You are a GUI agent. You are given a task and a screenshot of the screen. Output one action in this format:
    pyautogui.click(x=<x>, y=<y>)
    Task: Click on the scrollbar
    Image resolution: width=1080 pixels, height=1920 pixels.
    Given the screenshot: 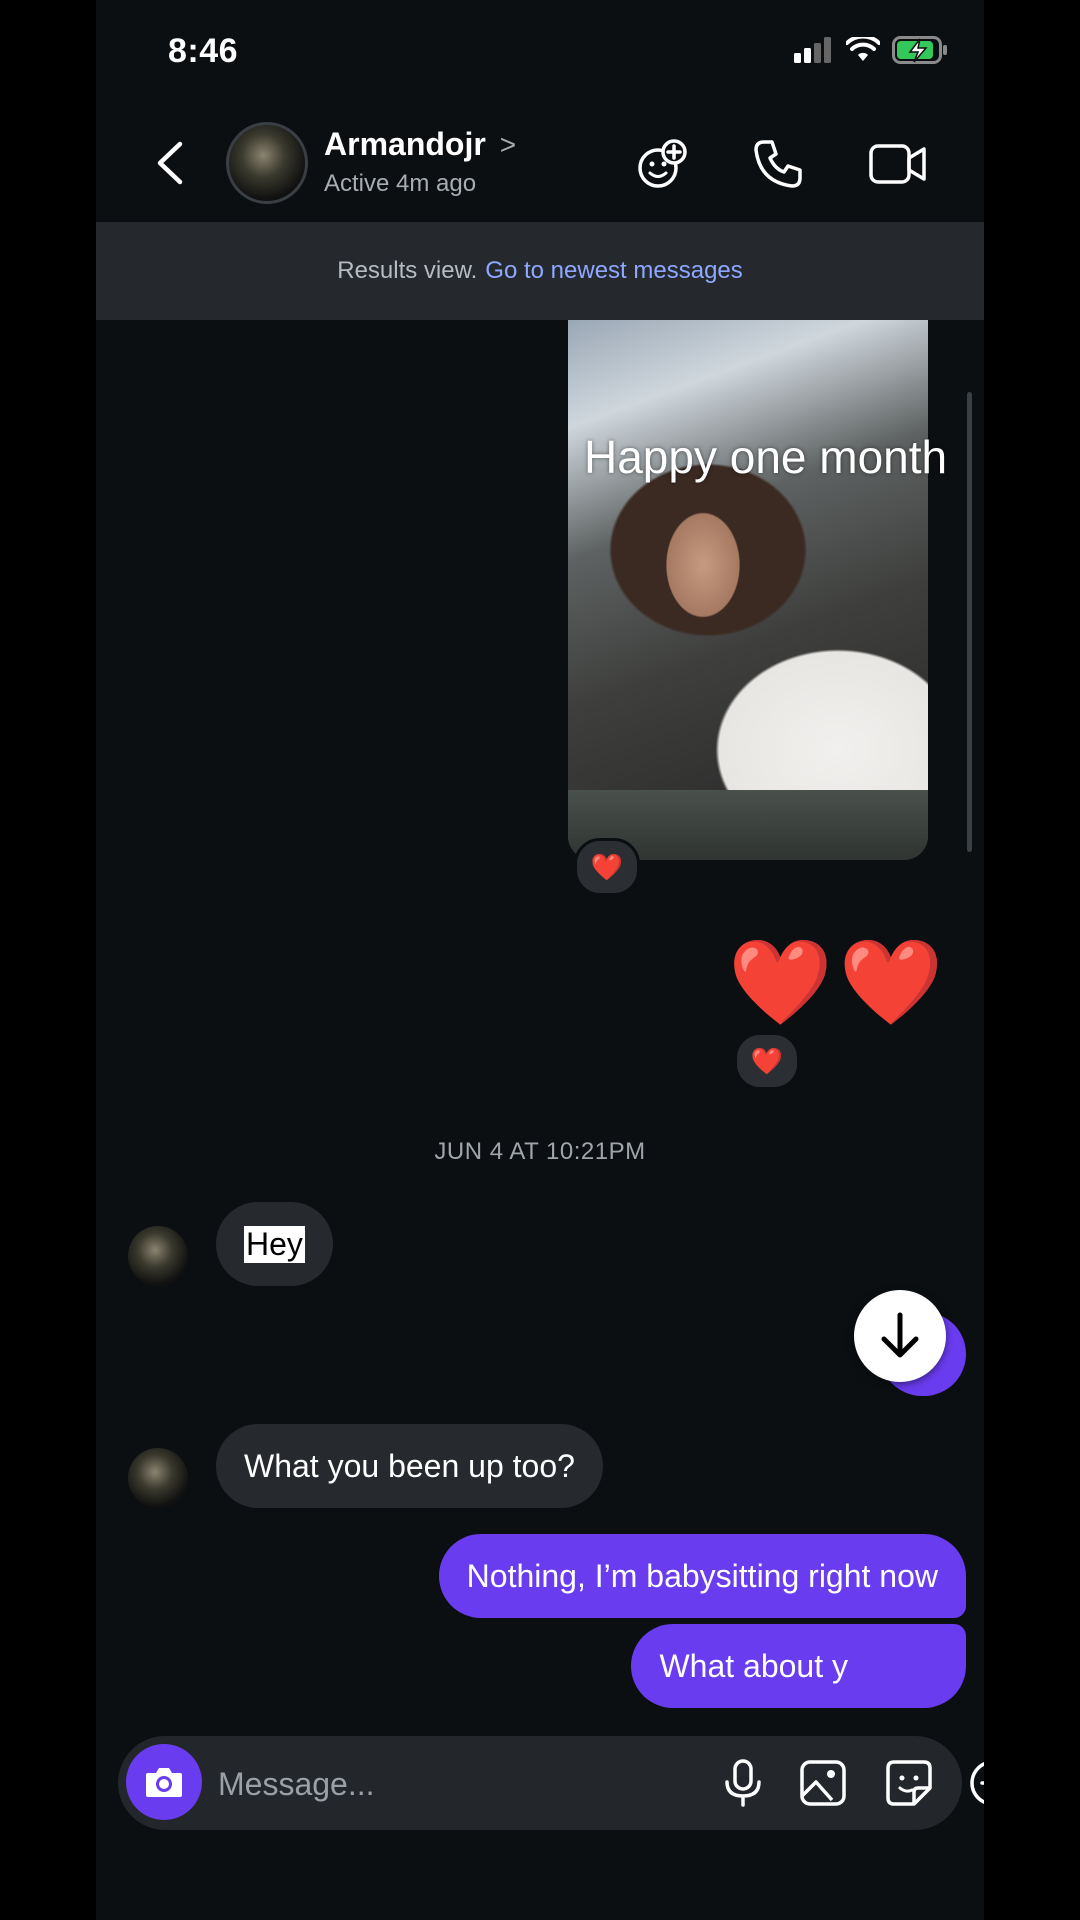 What is the action you would take?
    pyautogui.click(x=969, y=622)
    